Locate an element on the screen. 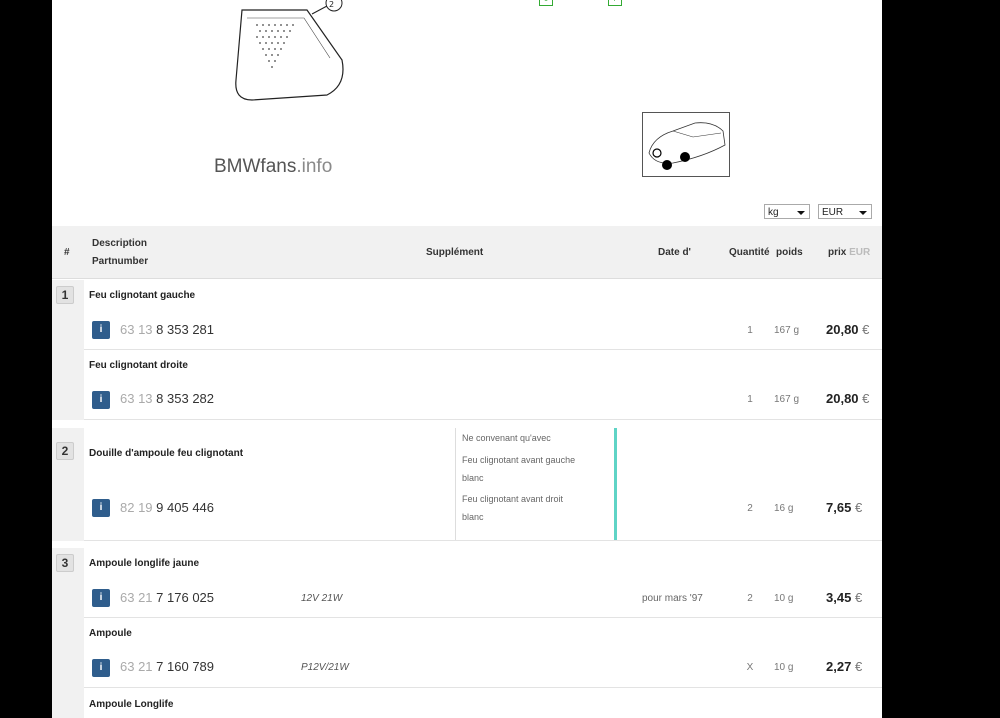 Image resolution: width=1000 pixels, height=718 pixels. col-price-currency: EUR is located at coordinates (860, 252).